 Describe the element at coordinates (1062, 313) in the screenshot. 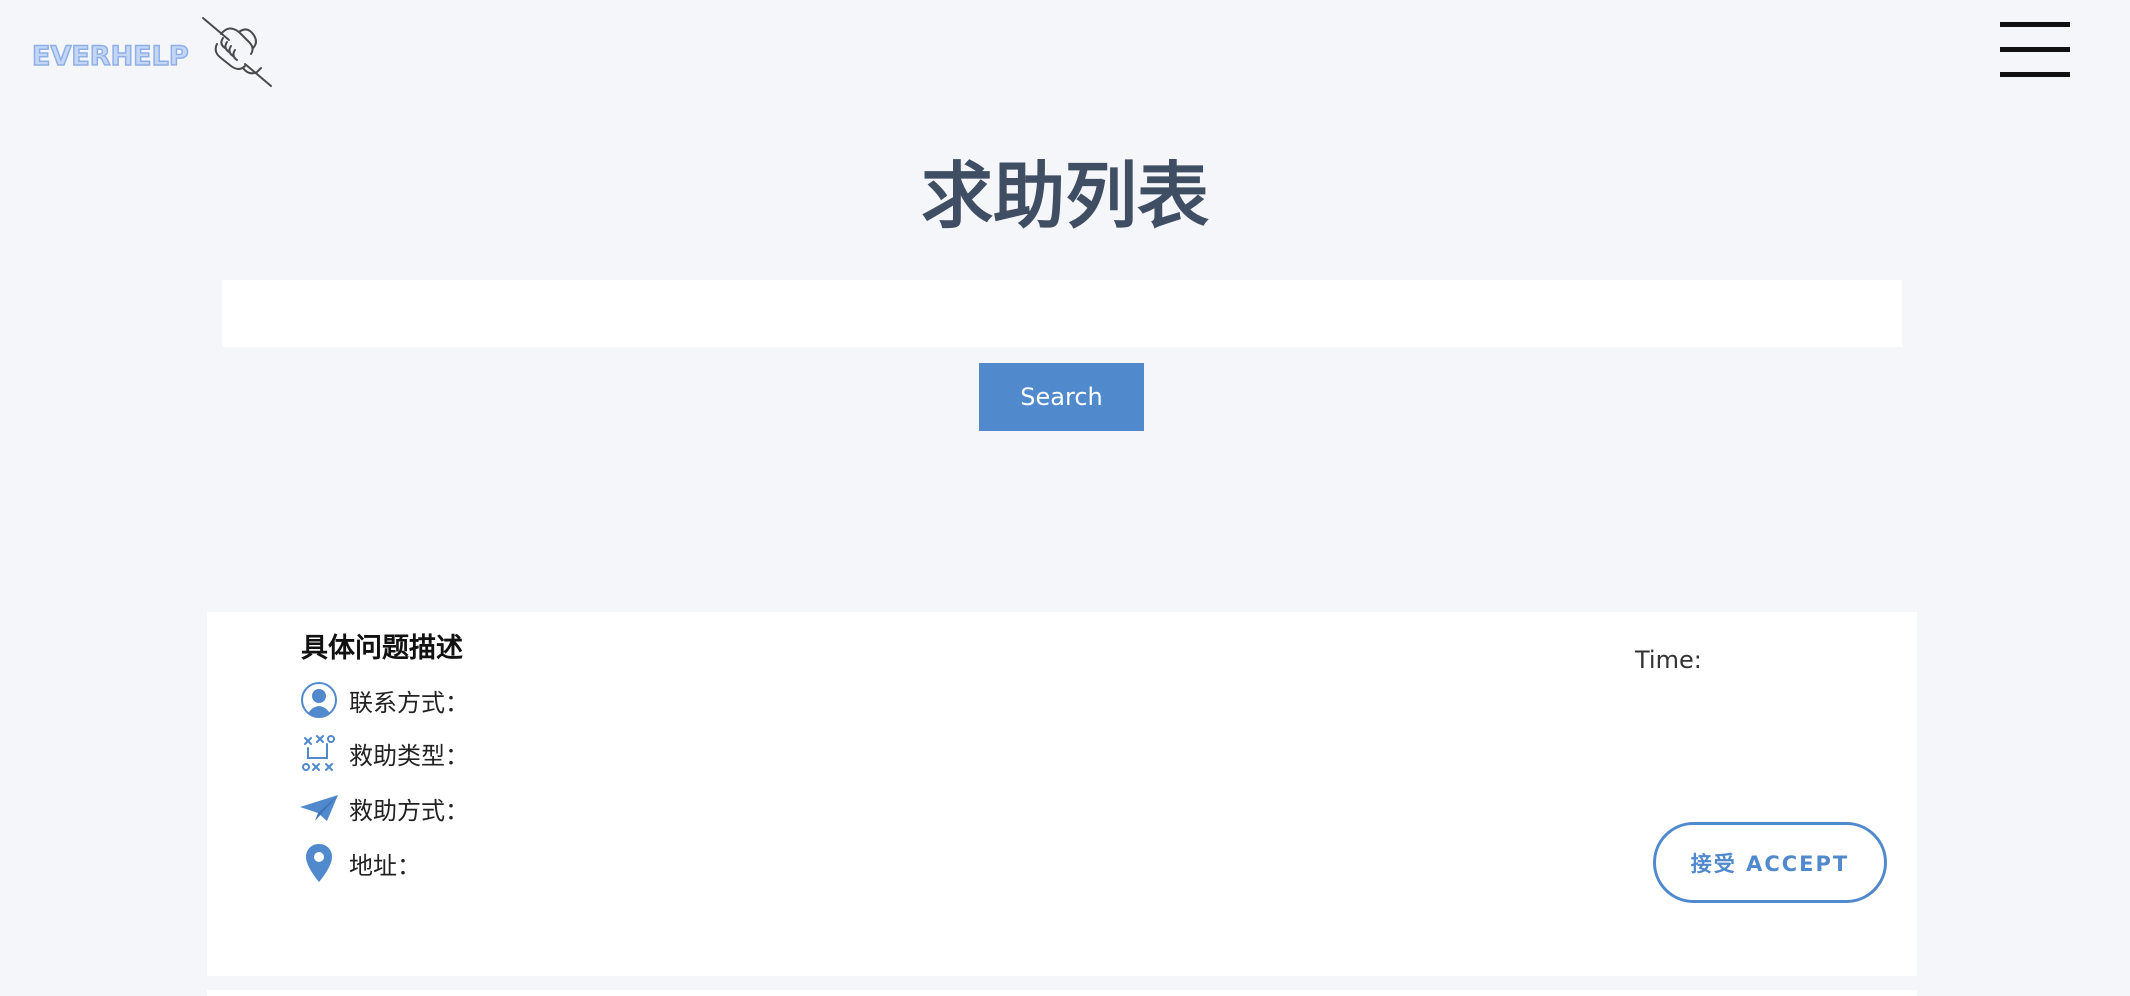

I see `search-input` at that location.